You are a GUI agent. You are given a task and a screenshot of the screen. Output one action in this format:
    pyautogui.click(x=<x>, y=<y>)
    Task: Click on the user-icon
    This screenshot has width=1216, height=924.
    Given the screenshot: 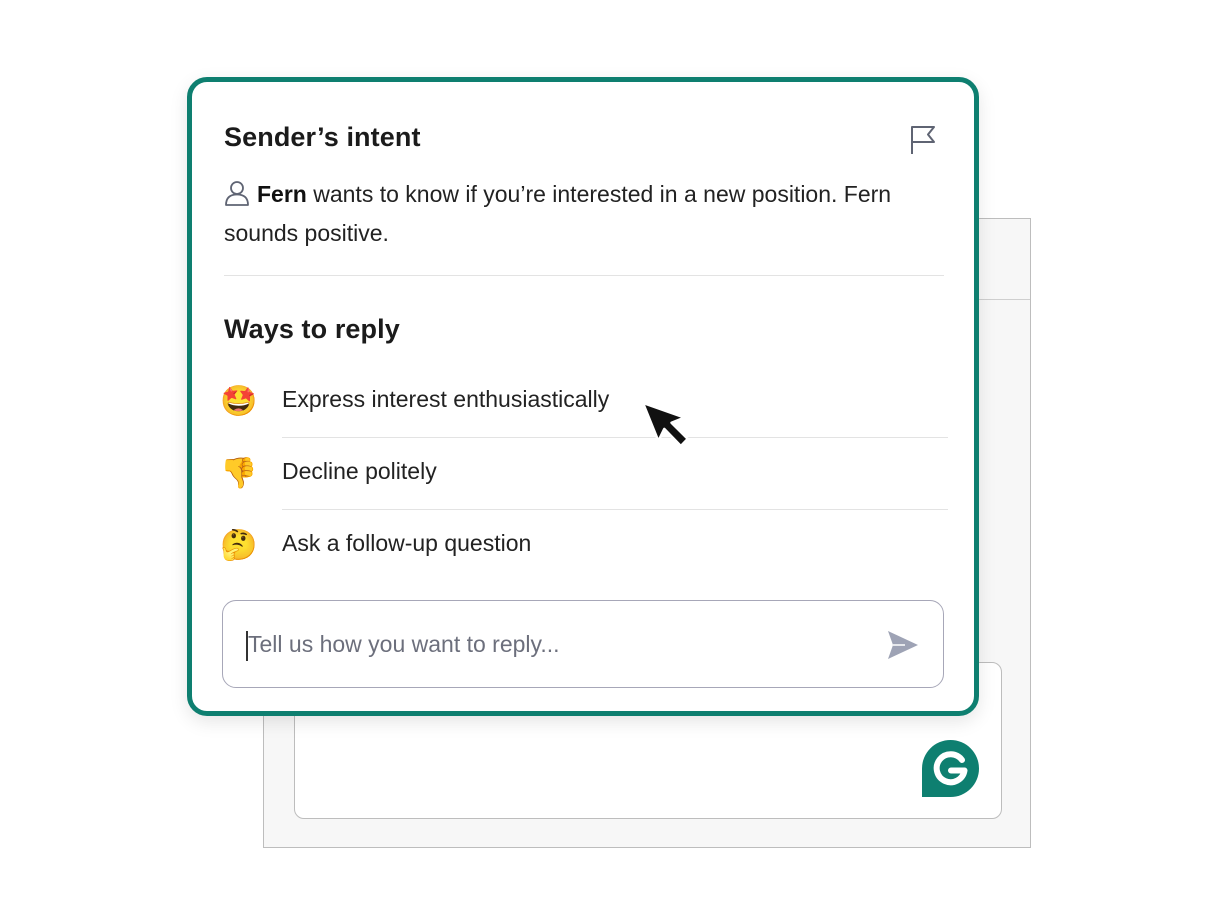 What is the action you would take?
    pyautogui.click(x=237, y=192)
    